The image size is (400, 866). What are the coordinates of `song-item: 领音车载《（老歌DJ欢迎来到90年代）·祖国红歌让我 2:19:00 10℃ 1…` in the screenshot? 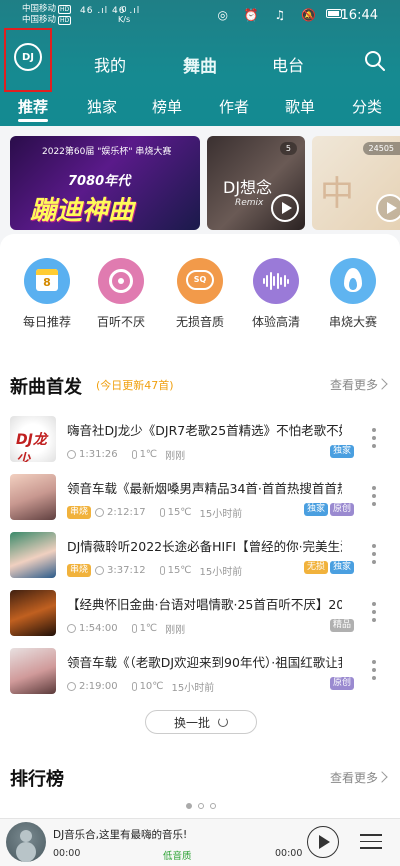 It's located at (200, 677).